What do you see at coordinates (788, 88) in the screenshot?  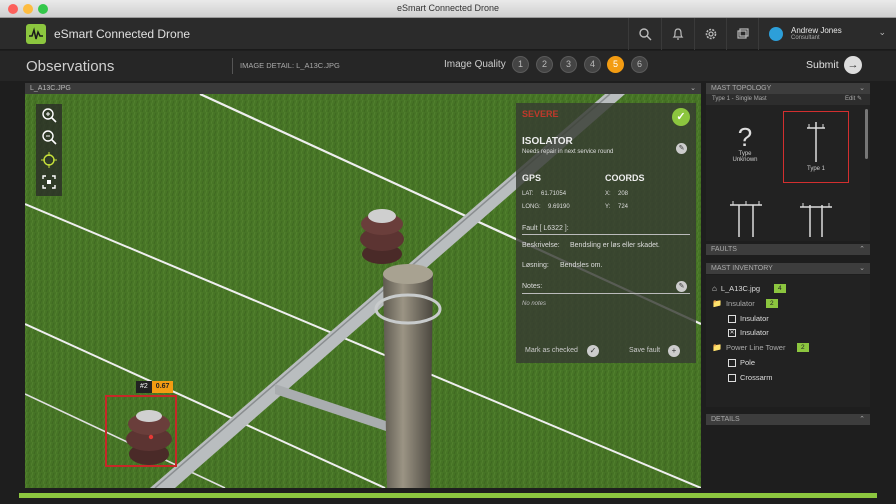 I see `mast-topology-header: MAST TOPOLOGY ⌄` at bounding box center [788, 88].